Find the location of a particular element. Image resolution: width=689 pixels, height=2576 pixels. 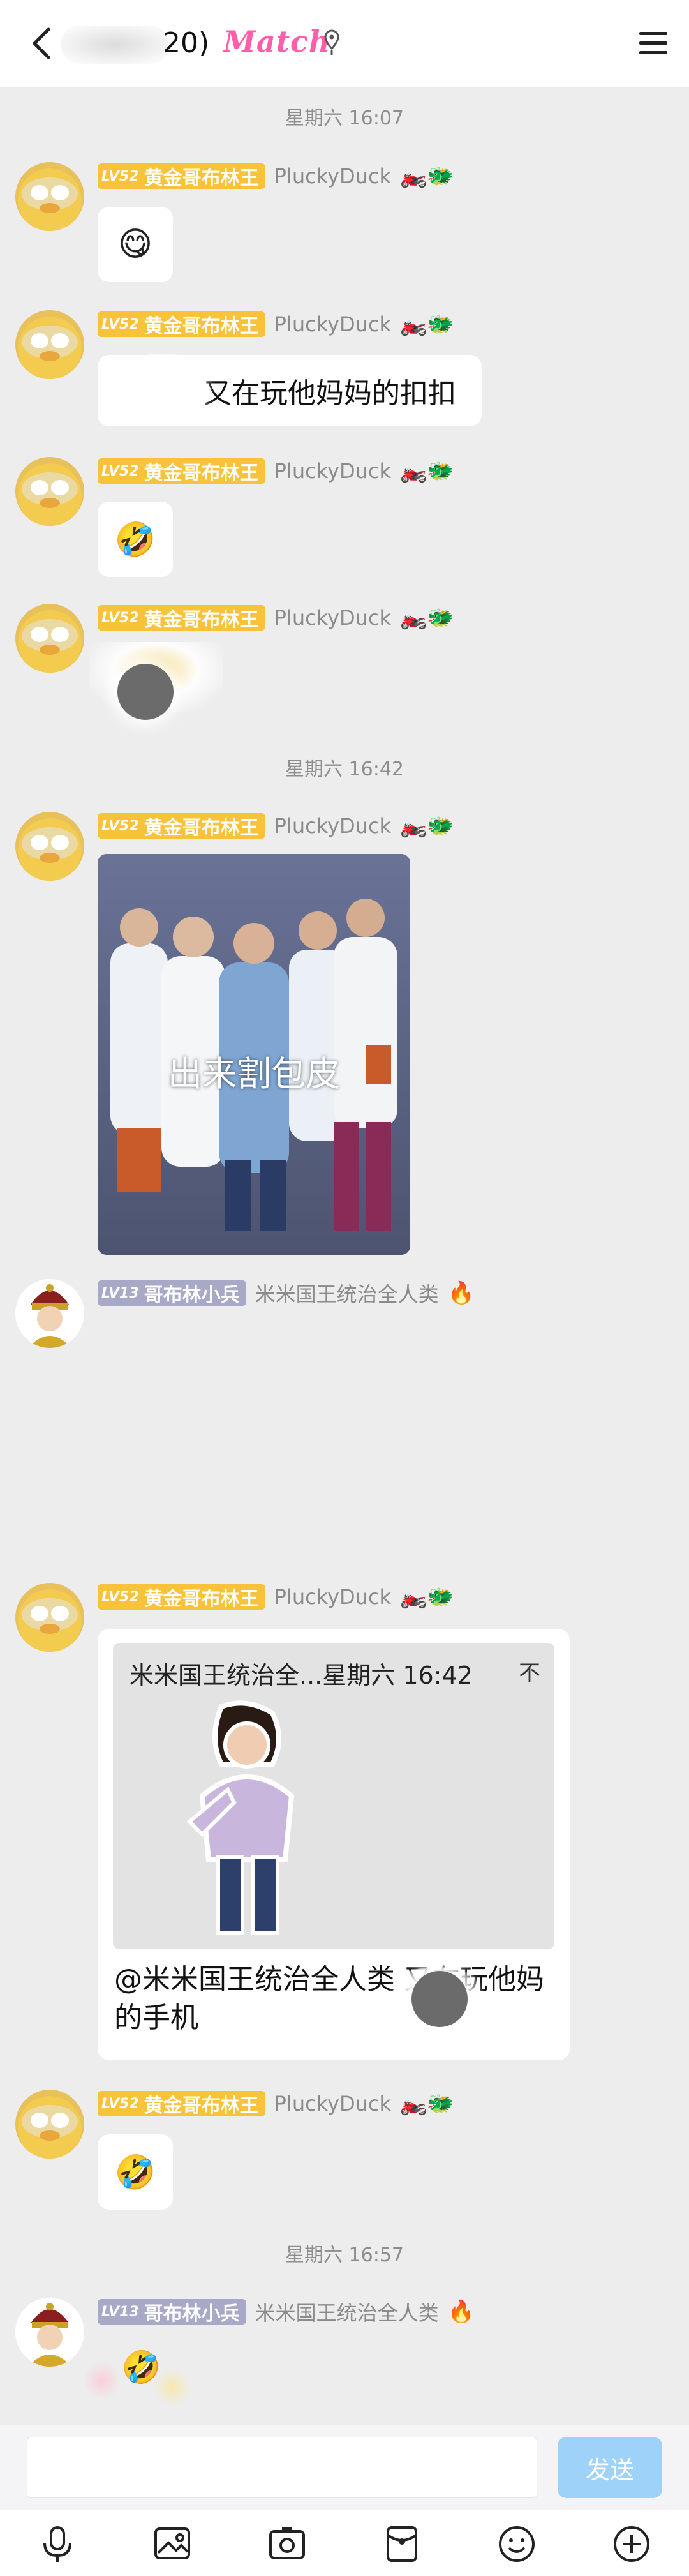

composer-bar: 发送 is located at coordinates (344, 2467).